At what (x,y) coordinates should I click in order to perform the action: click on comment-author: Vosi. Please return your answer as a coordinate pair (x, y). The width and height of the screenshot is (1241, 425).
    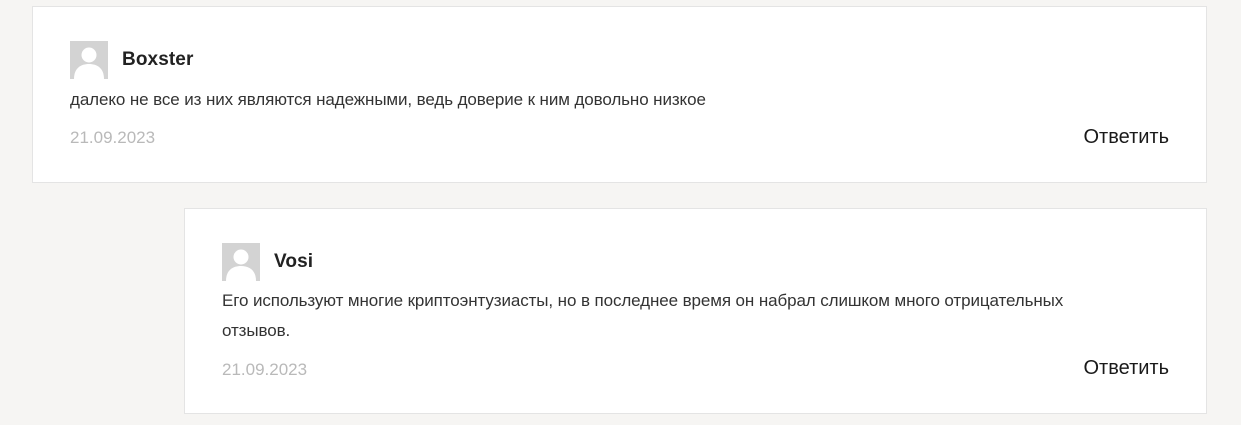
    Looking at the image, I should click on (294, 261).